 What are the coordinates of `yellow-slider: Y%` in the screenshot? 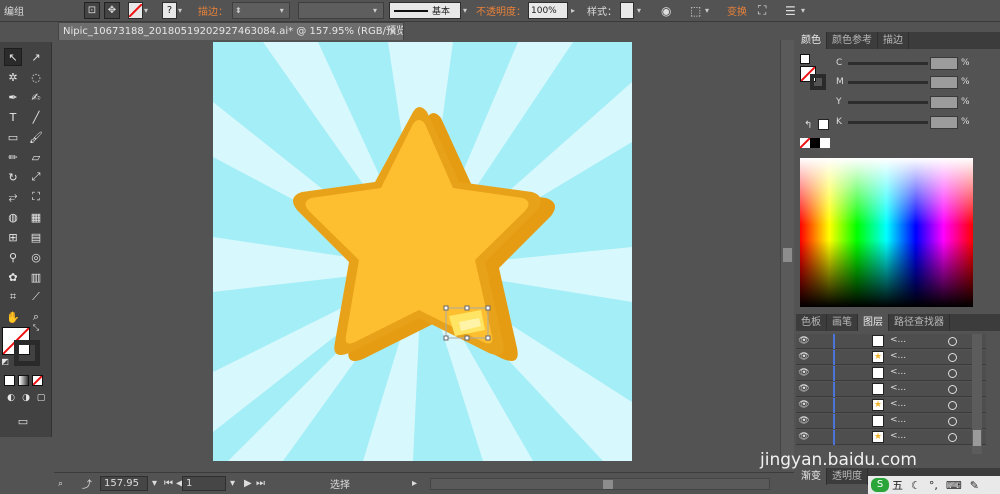 It's located at (916, 102).